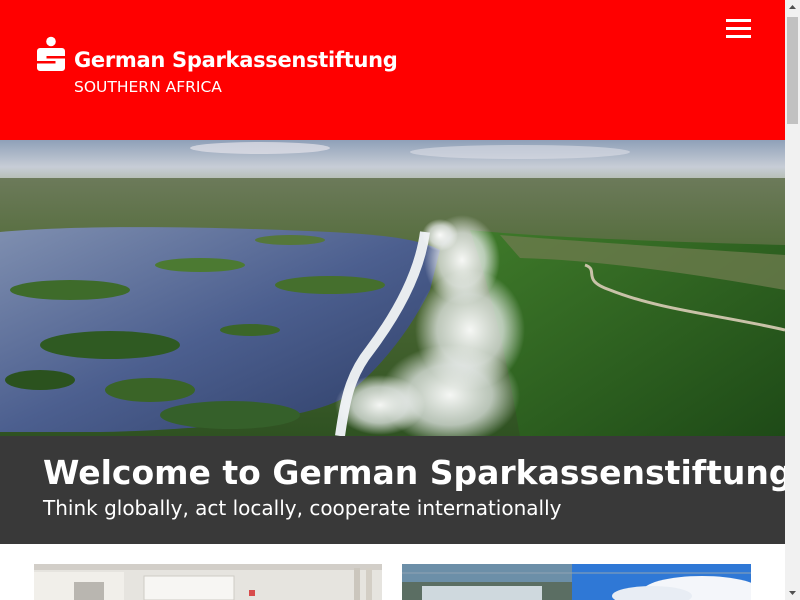  Describe the element at coordinates (148, 87) in the screenshot. I see `brand-subtitle: SOUTHERN AFRICA` at that location.